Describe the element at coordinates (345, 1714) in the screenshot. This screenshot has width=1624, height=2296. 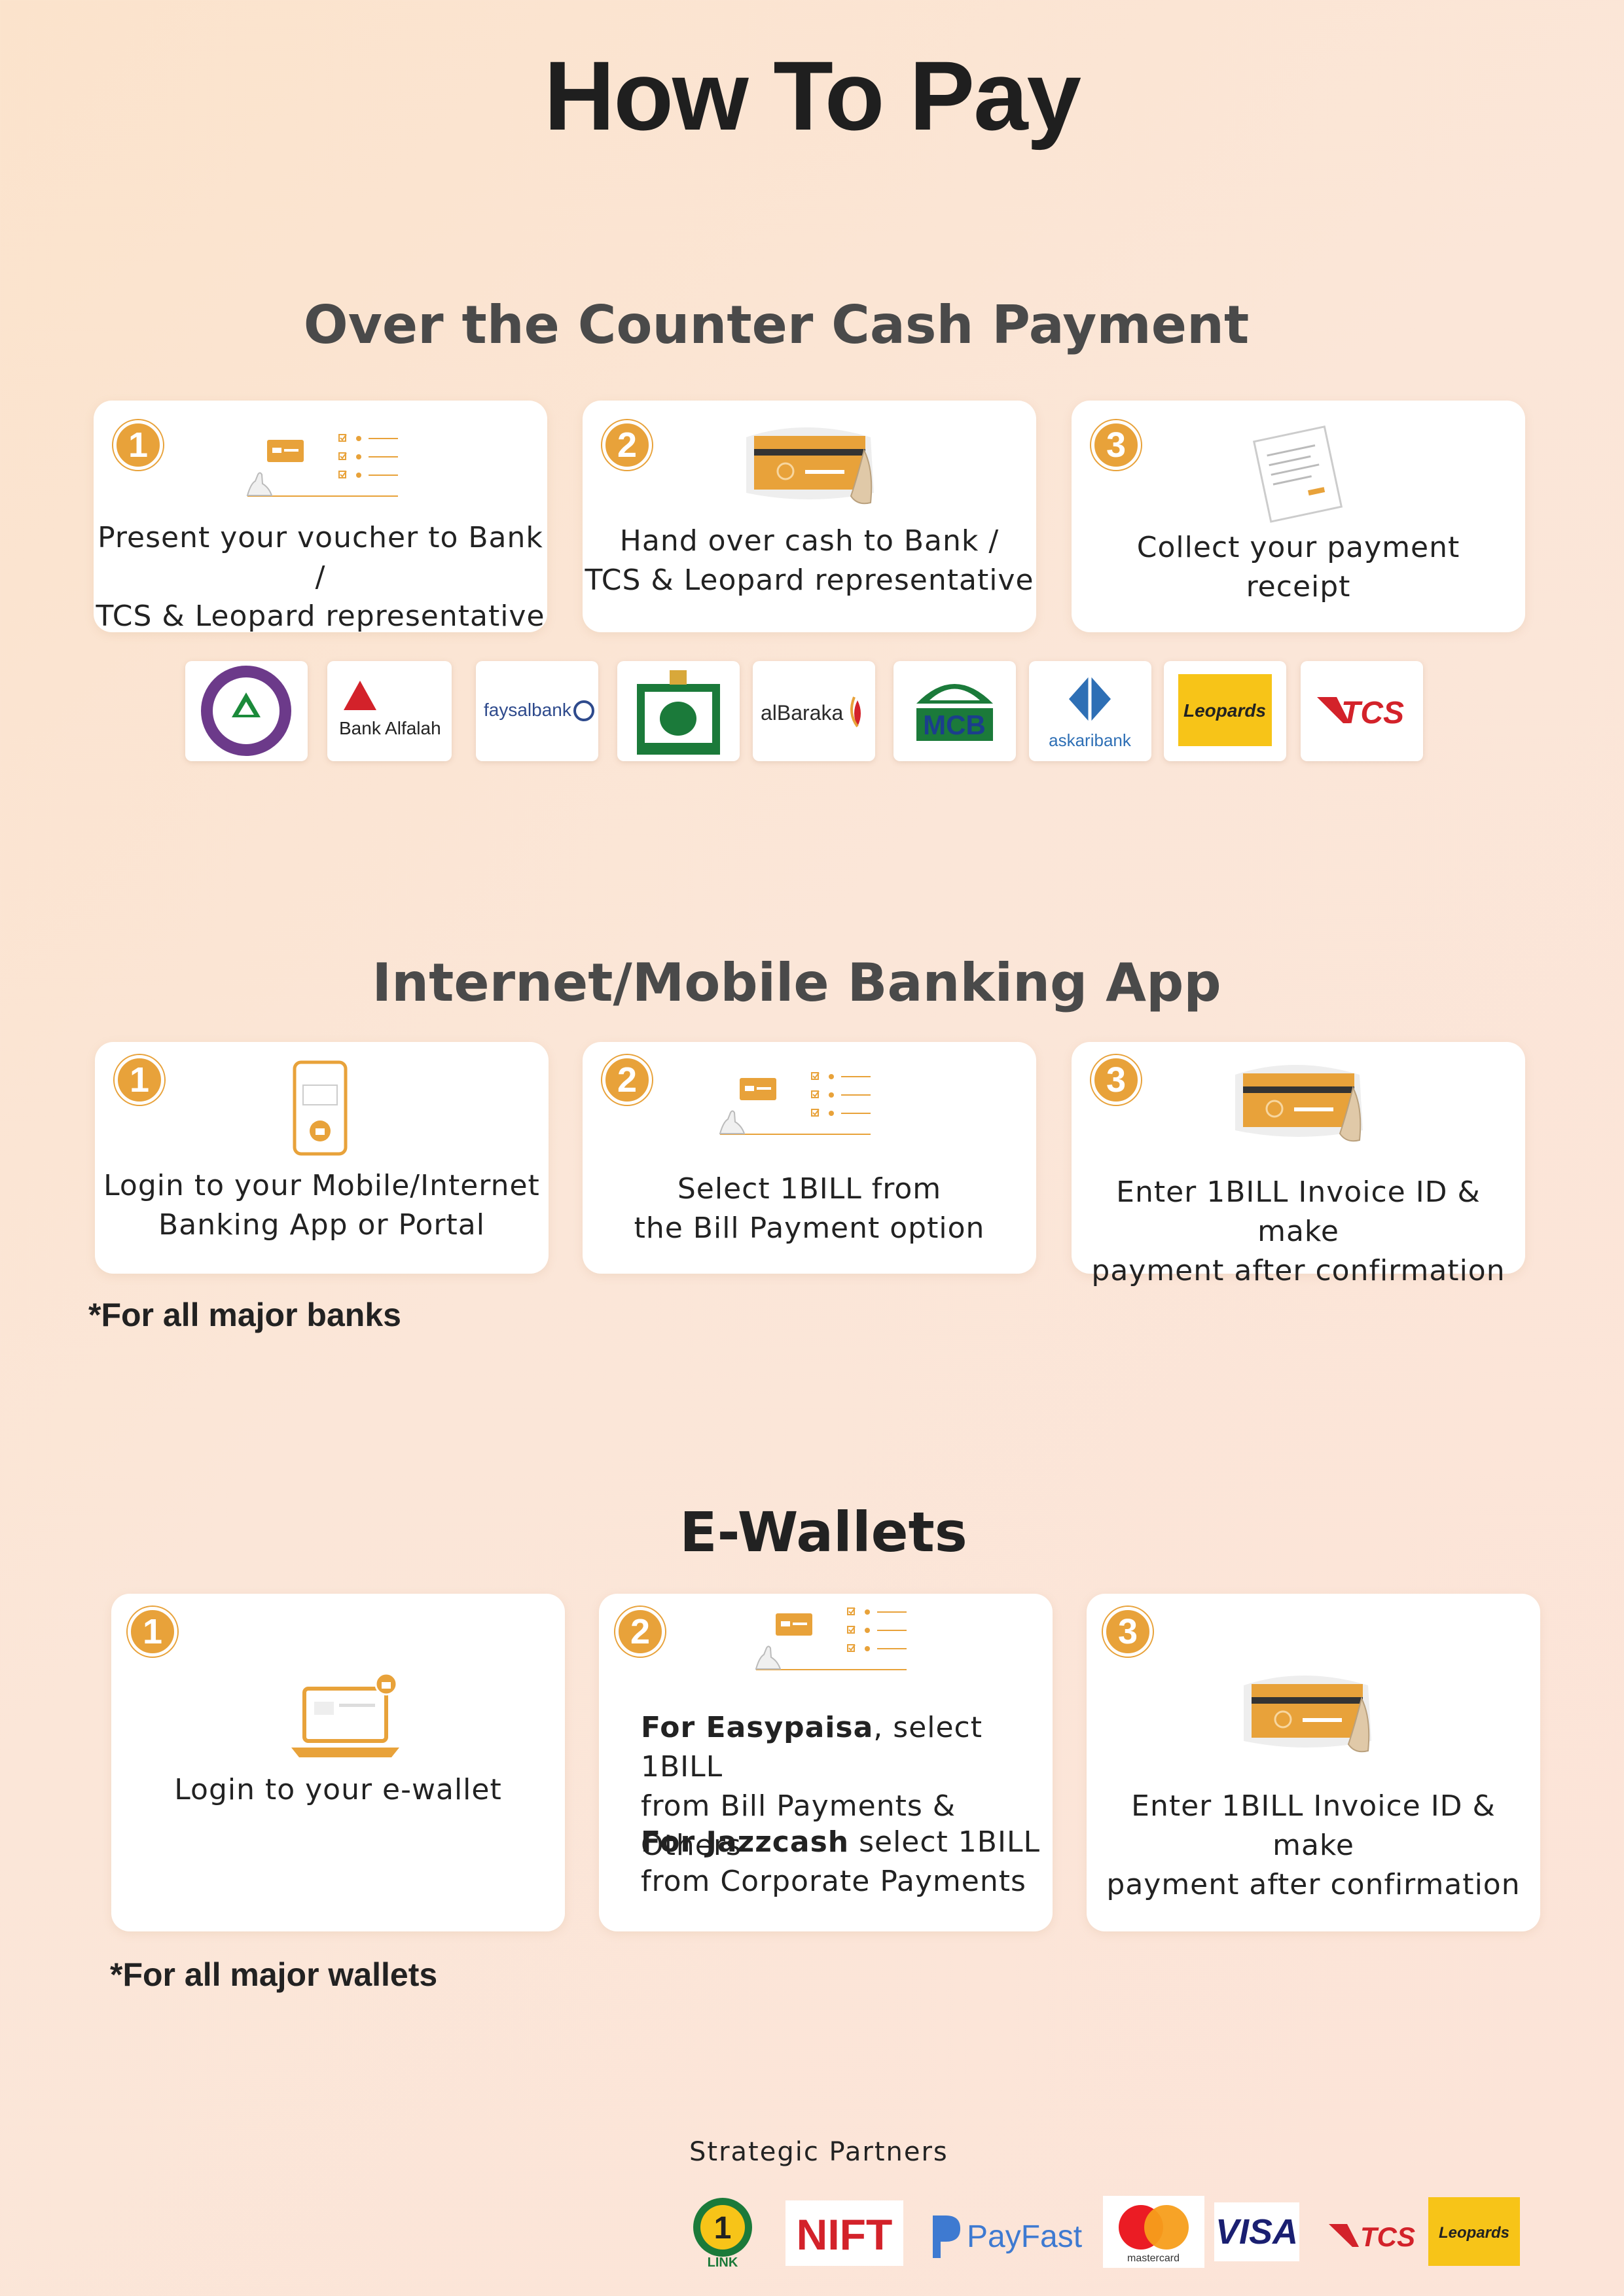
I see `laptop-lock-icon` at that location.